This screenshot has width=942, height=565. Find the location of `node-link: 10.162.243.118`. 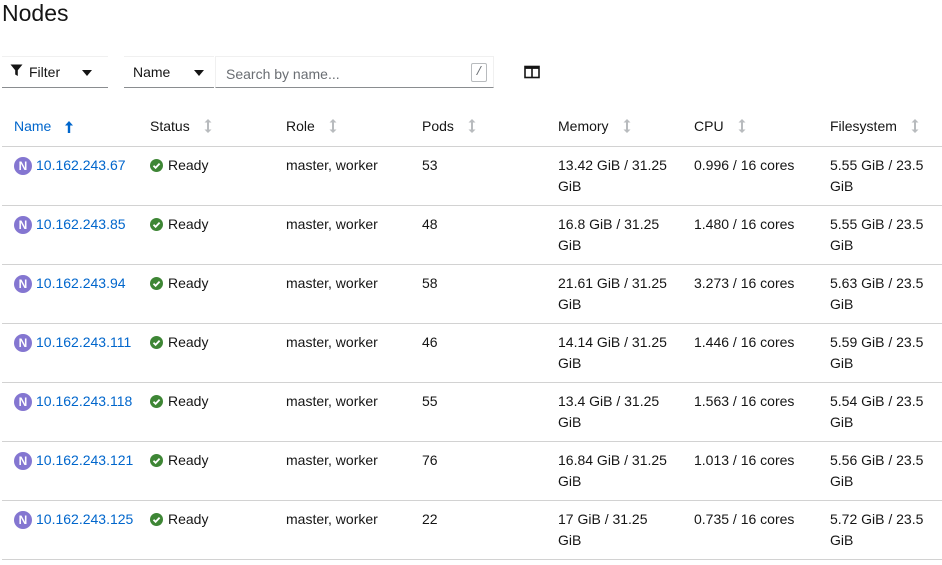

node-link: 10.162.243.118 is located at coordinates (84, 401).